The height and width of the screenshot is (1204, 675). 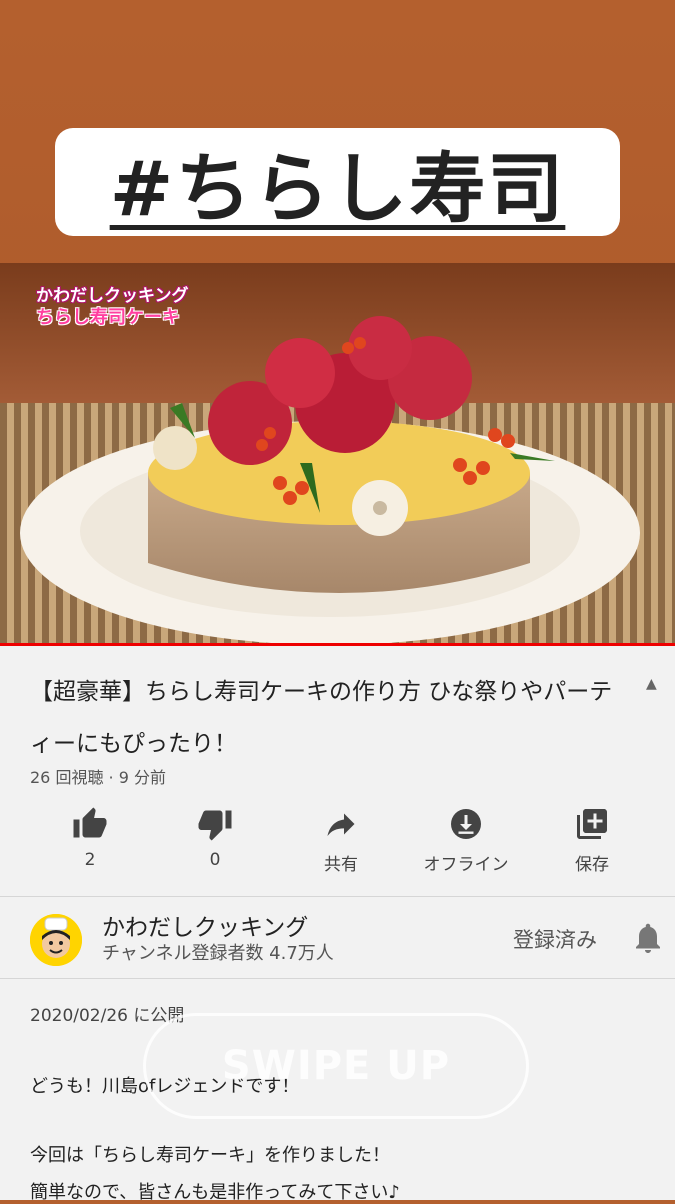 I want to click on share-icon, so click(x=341, y=824).